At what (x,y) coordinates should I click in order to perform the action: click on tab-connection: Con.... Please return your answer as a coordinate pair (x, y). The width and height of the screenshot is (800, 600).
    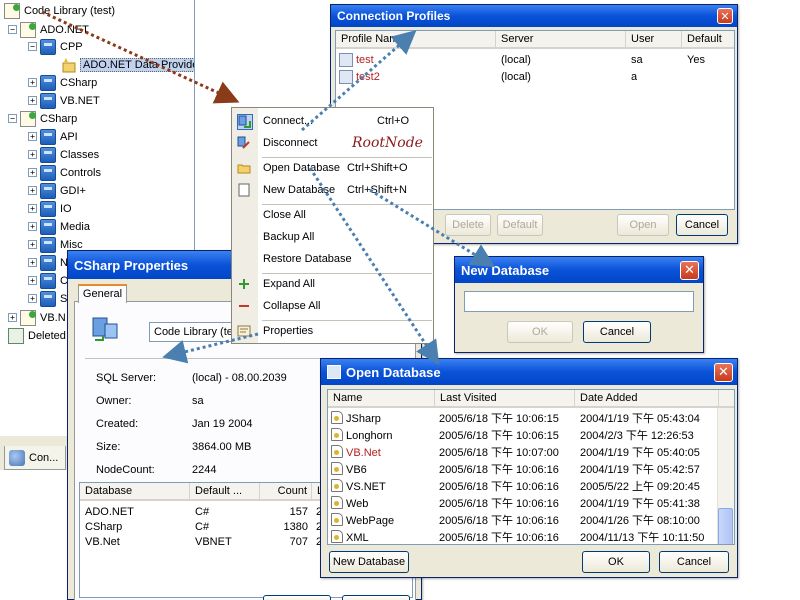
    Looking at the image, I should click on (35, 458).